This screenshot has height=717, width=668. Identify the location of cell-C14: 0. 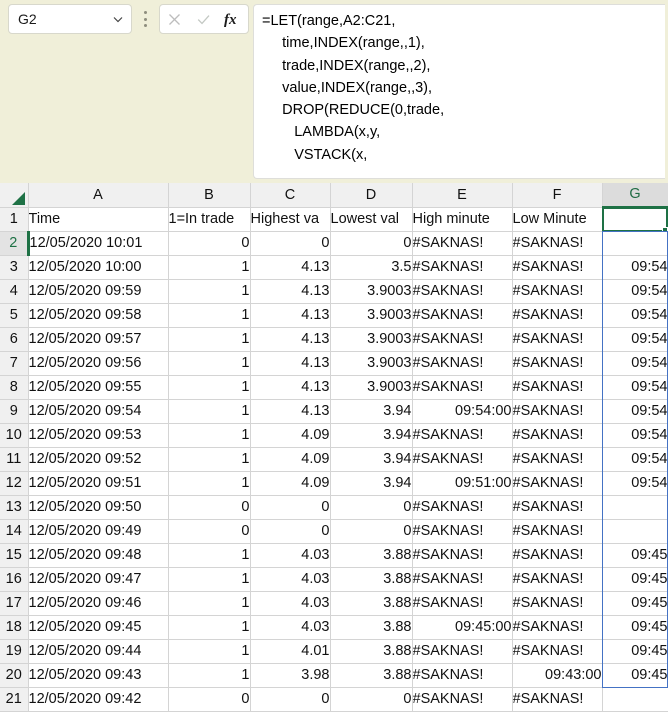
(290, 531).